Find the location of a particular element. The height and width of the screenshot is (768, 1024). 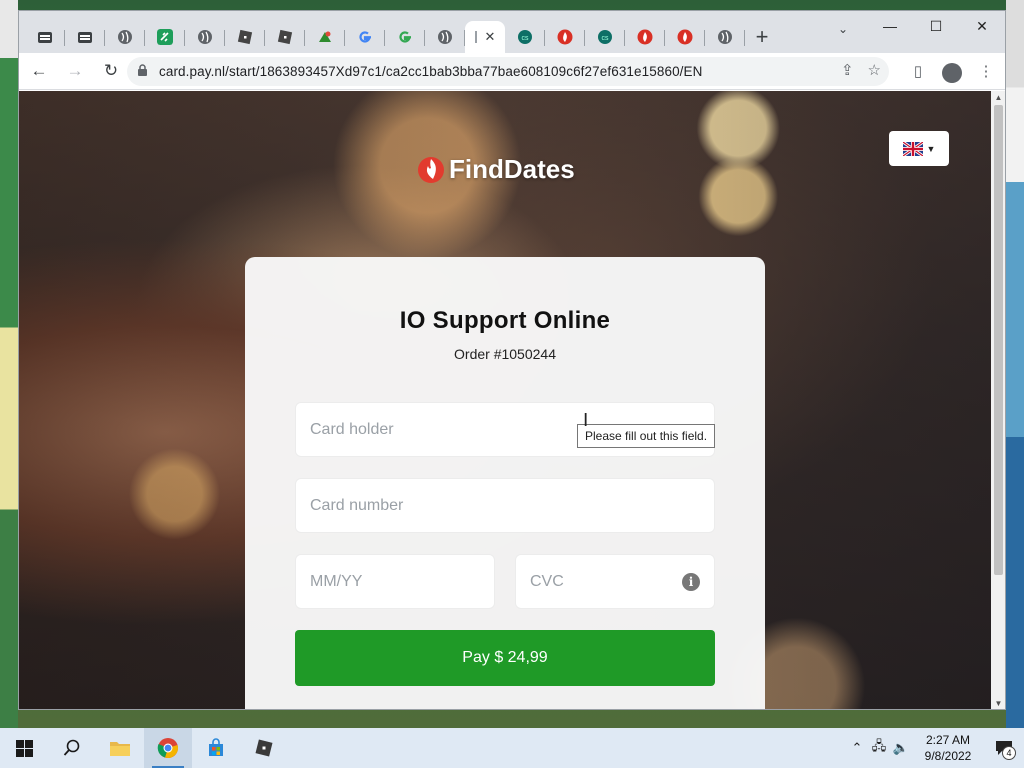

card-number-field is located at coordinates (505, 505).